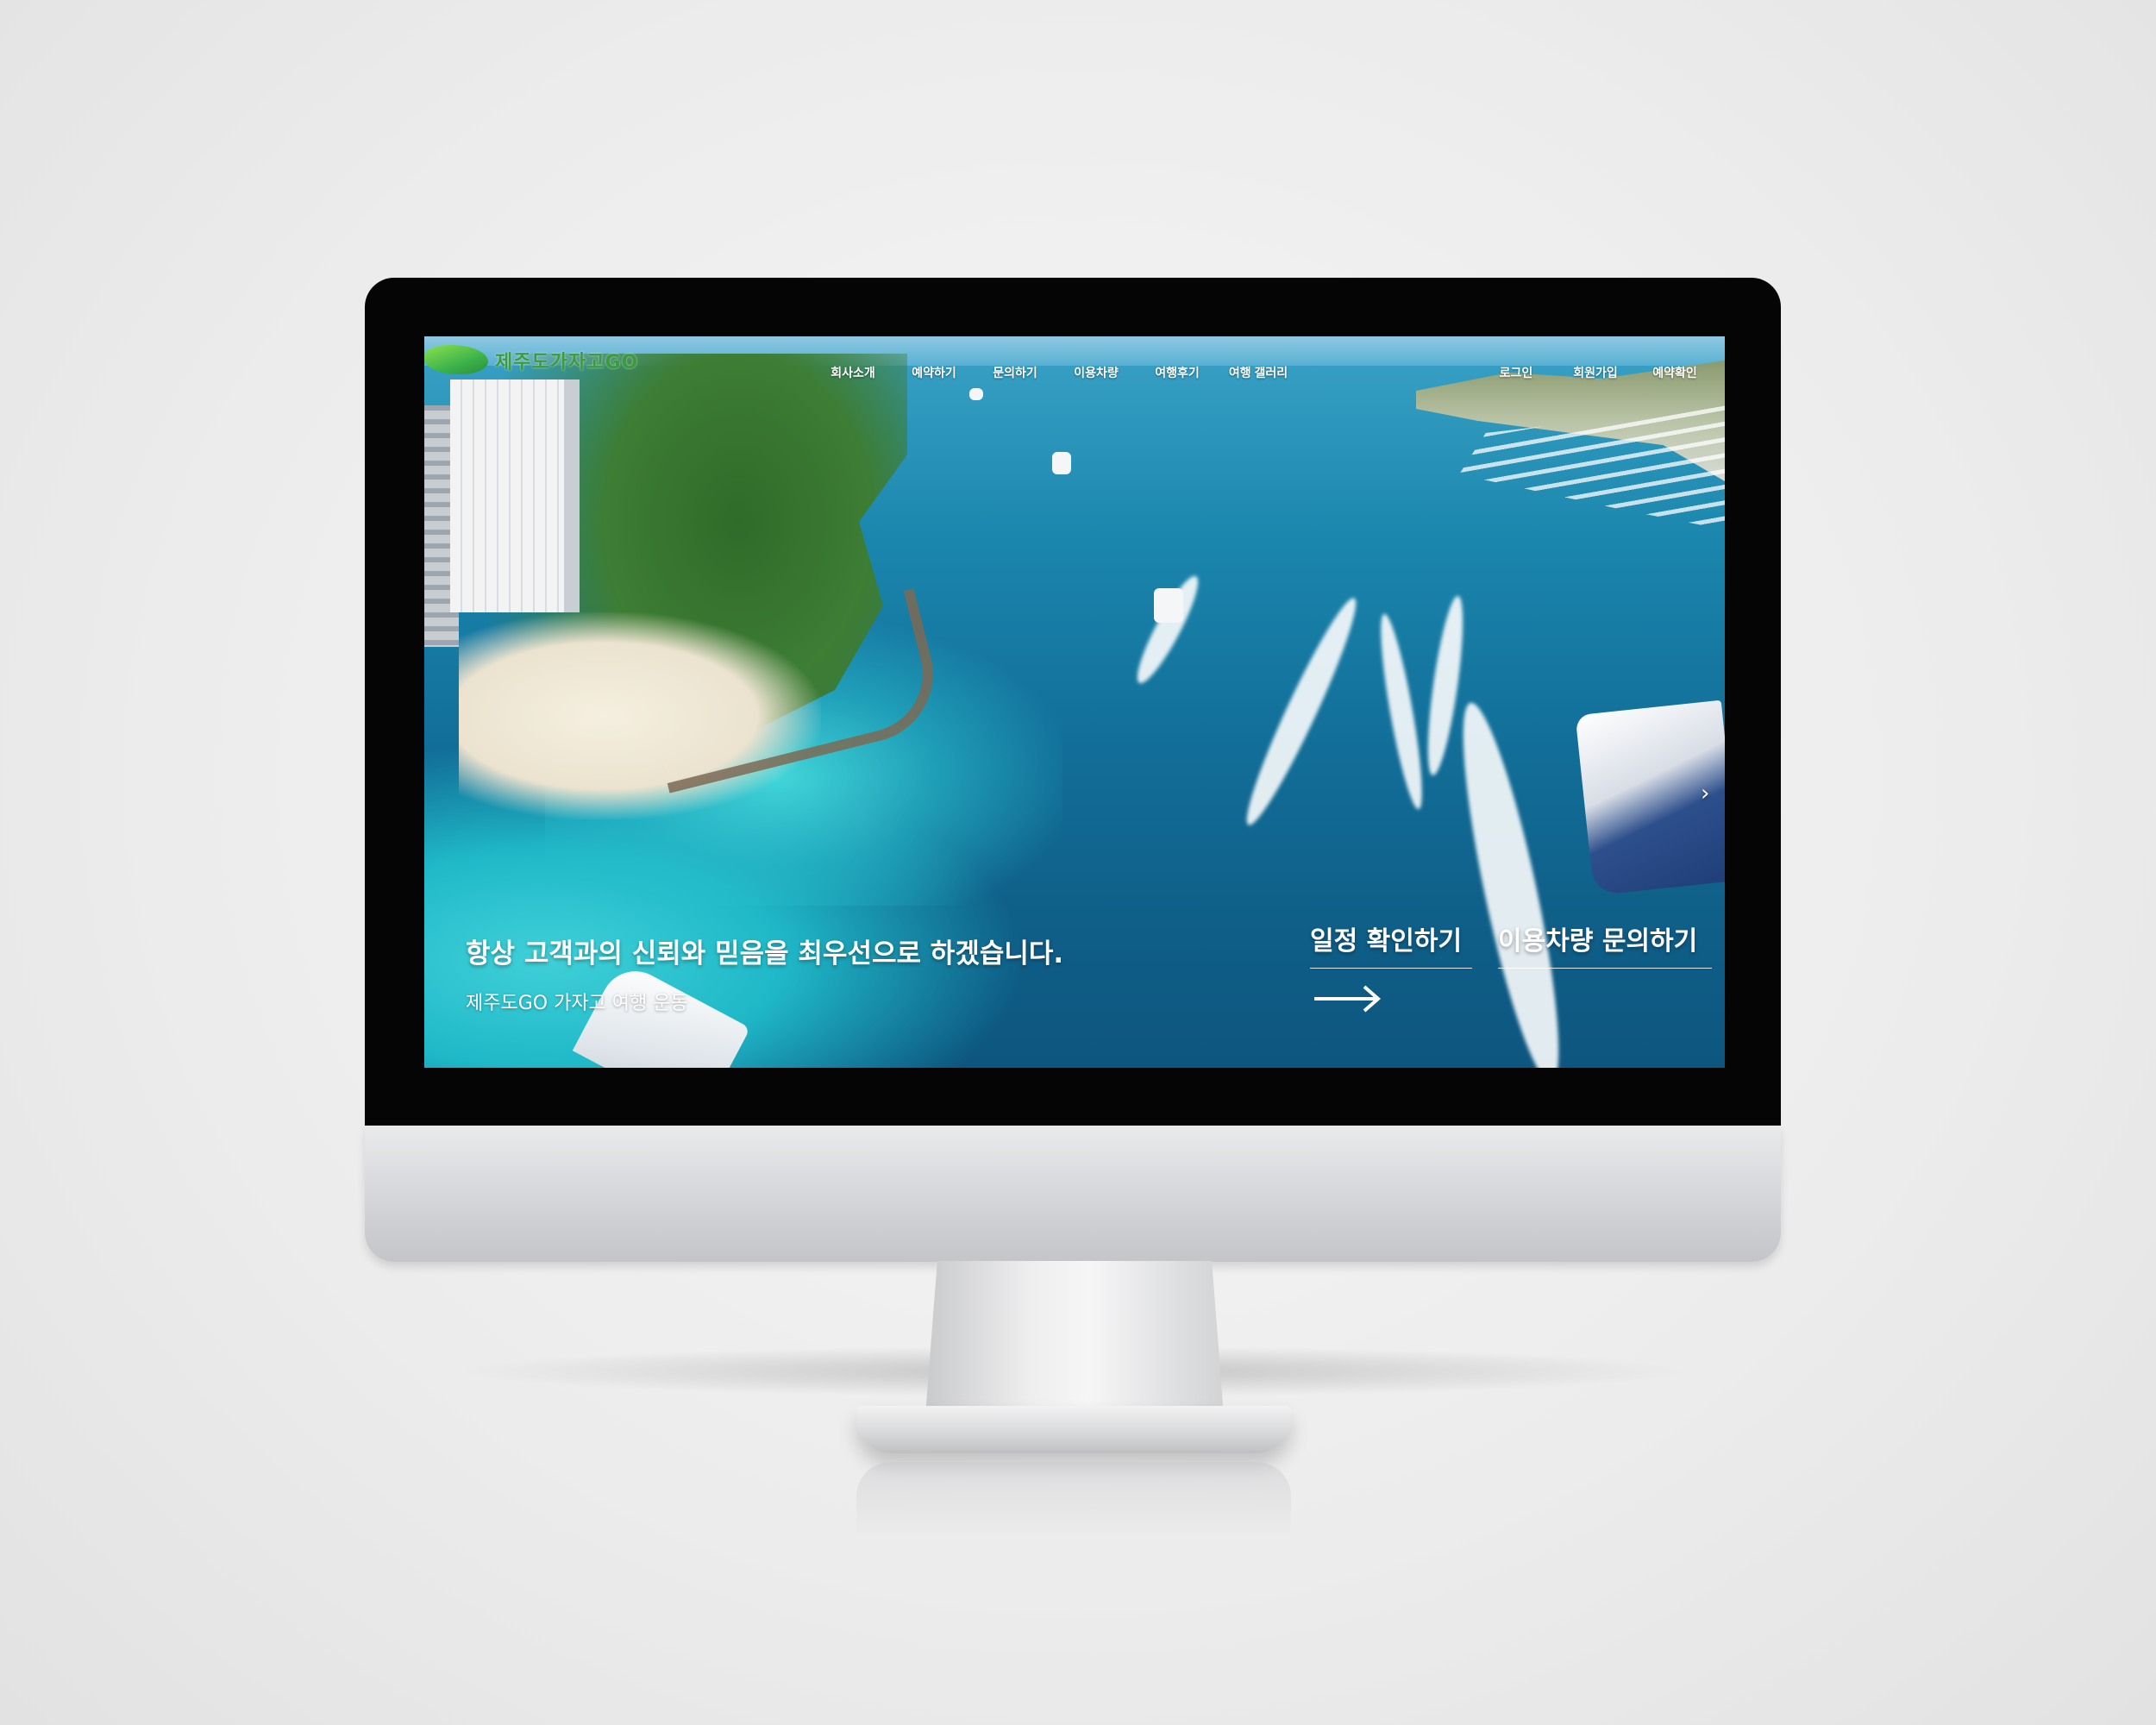 The width and height of the screenshot is (2156, 1725). Describe the element at coordinates (515, 496) in the screenshot. I see `hotel-building` at that location.